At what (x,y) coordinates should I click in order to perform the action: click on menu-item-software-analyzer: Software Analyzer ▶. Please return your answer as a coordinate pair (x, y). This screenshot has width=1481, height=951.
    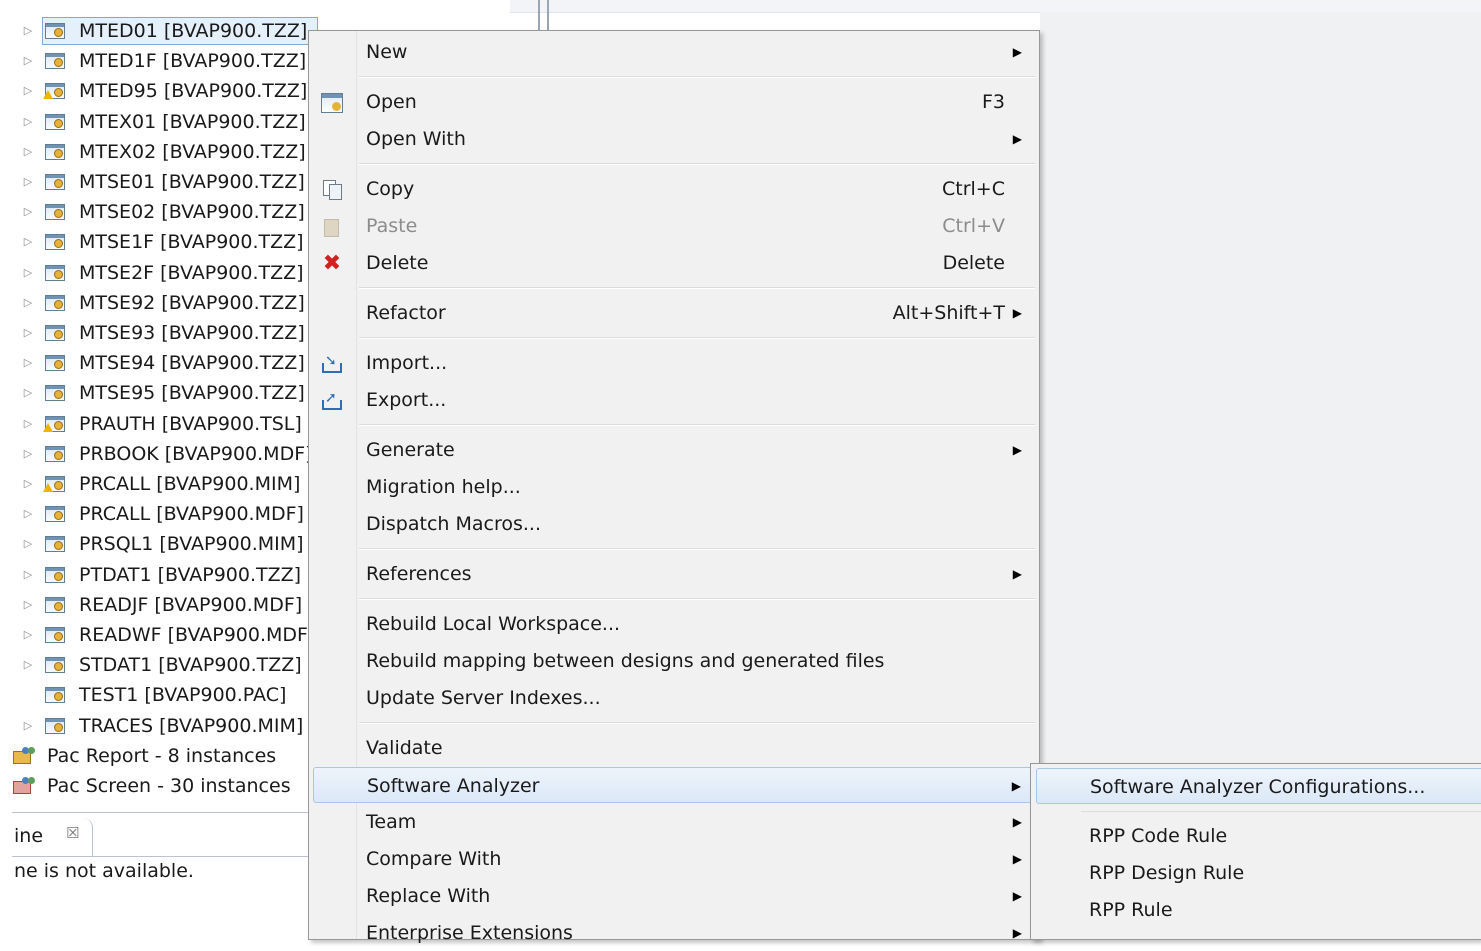
    Looking at the image, I should click on (674, 785).